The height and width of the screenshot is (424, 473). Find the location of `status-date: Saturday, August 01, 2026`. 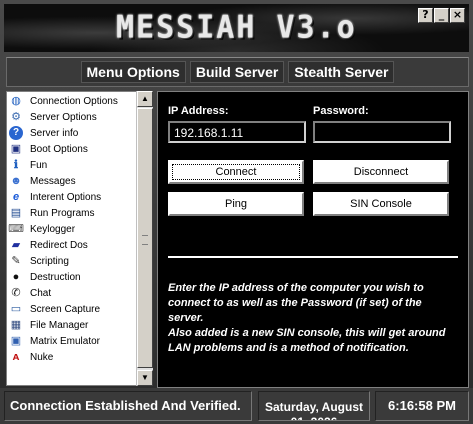

status-date: Saturday, August 01, 2026 is located at coordinates (314, 406).